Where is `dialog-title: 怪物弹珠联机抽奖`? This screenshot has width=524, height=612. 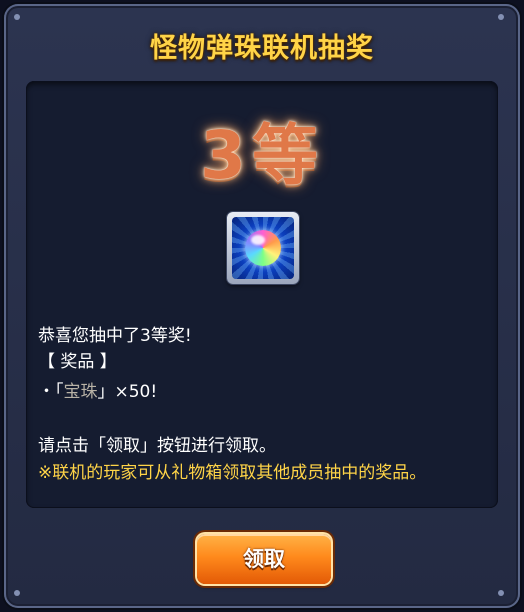
dialog-title: 怪物弹珠联机抽奖 is located at coordinates (262, 48).